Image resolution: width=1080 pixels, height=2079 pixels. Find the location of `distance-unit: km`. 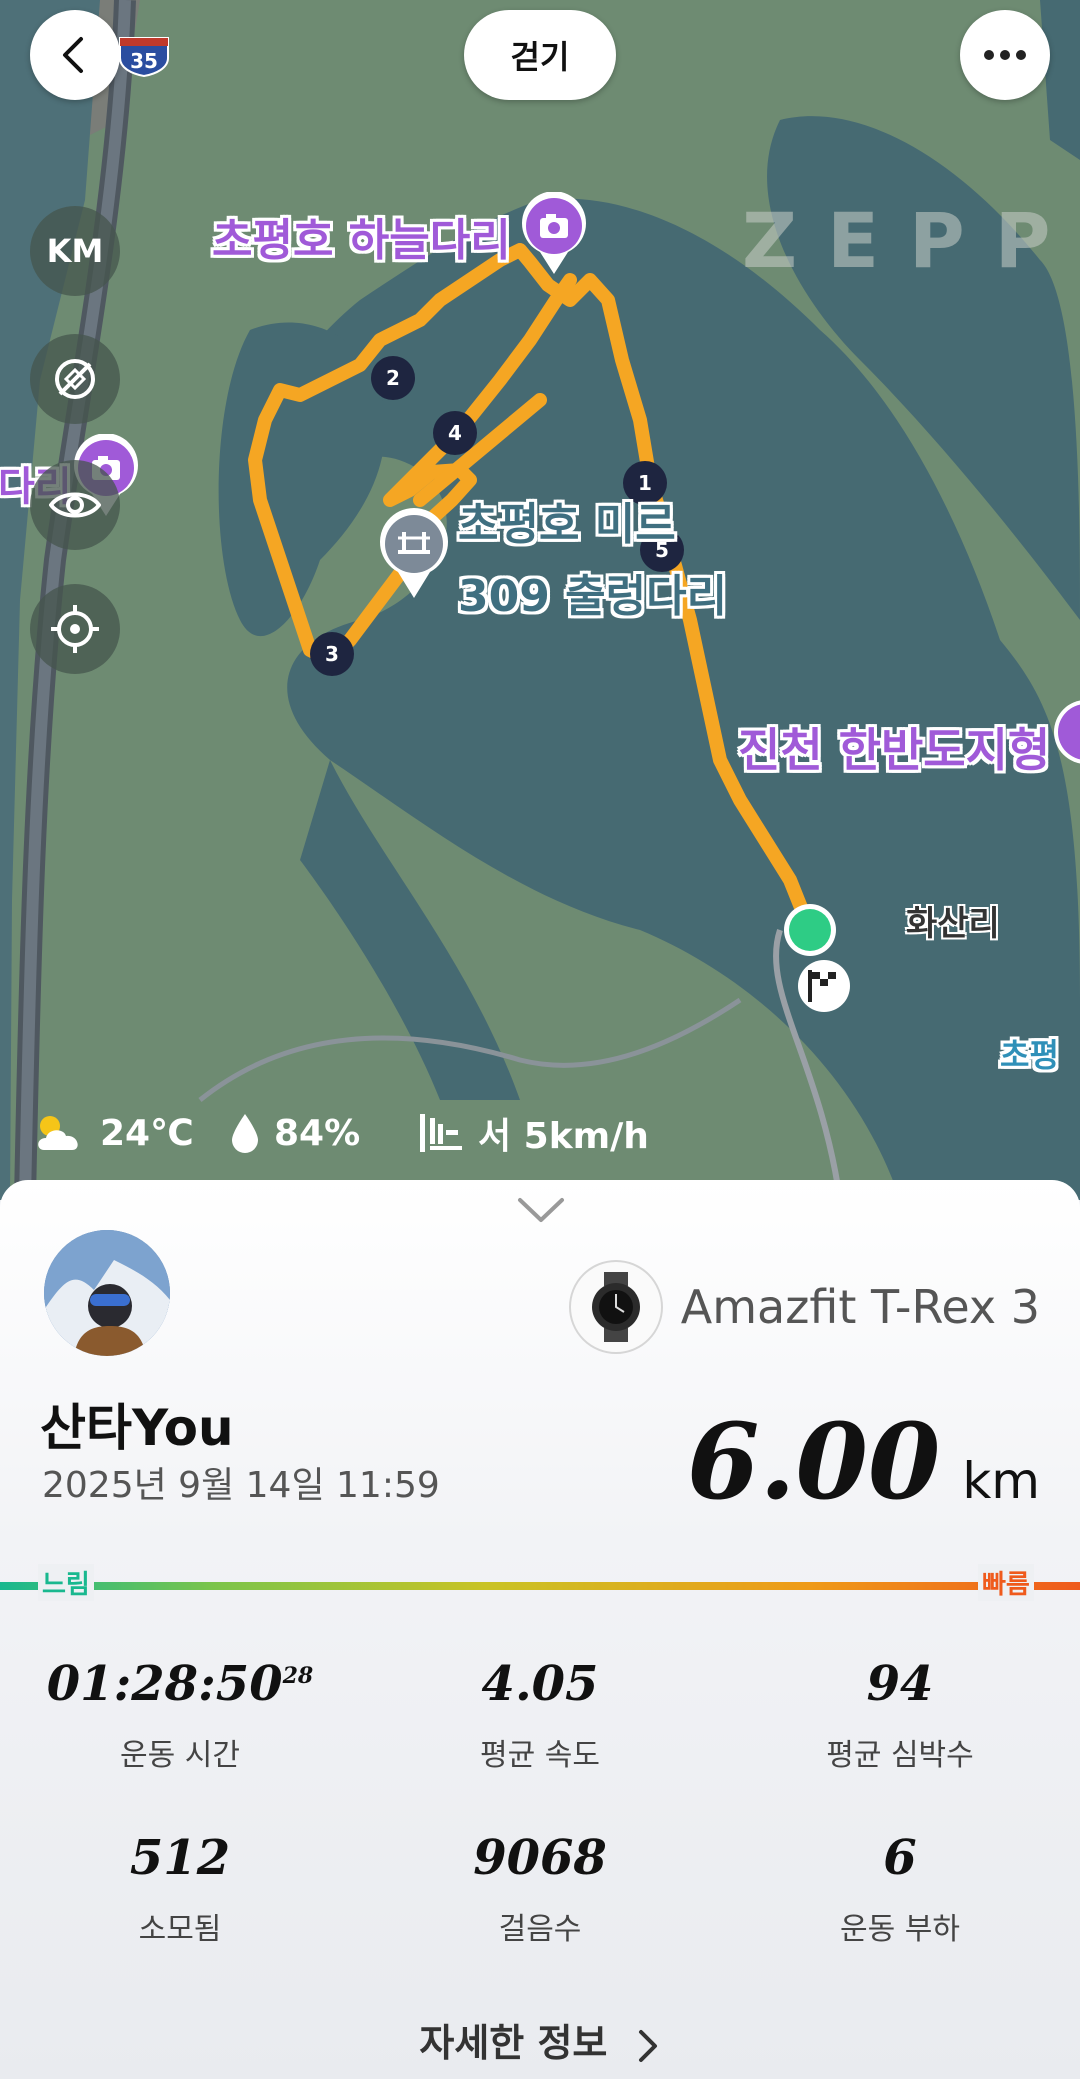

distance-unit: km is located at coordinates (1001, 1481).